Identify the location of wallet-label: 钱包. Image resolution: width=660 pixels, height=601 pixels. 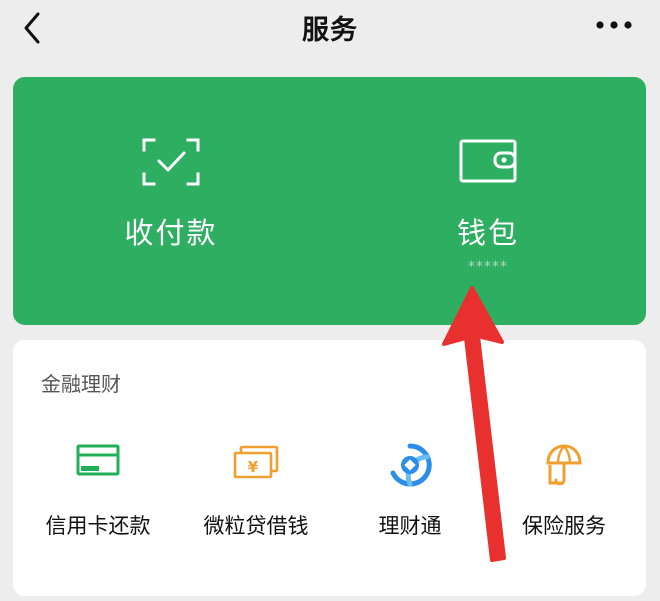
(487, 233).